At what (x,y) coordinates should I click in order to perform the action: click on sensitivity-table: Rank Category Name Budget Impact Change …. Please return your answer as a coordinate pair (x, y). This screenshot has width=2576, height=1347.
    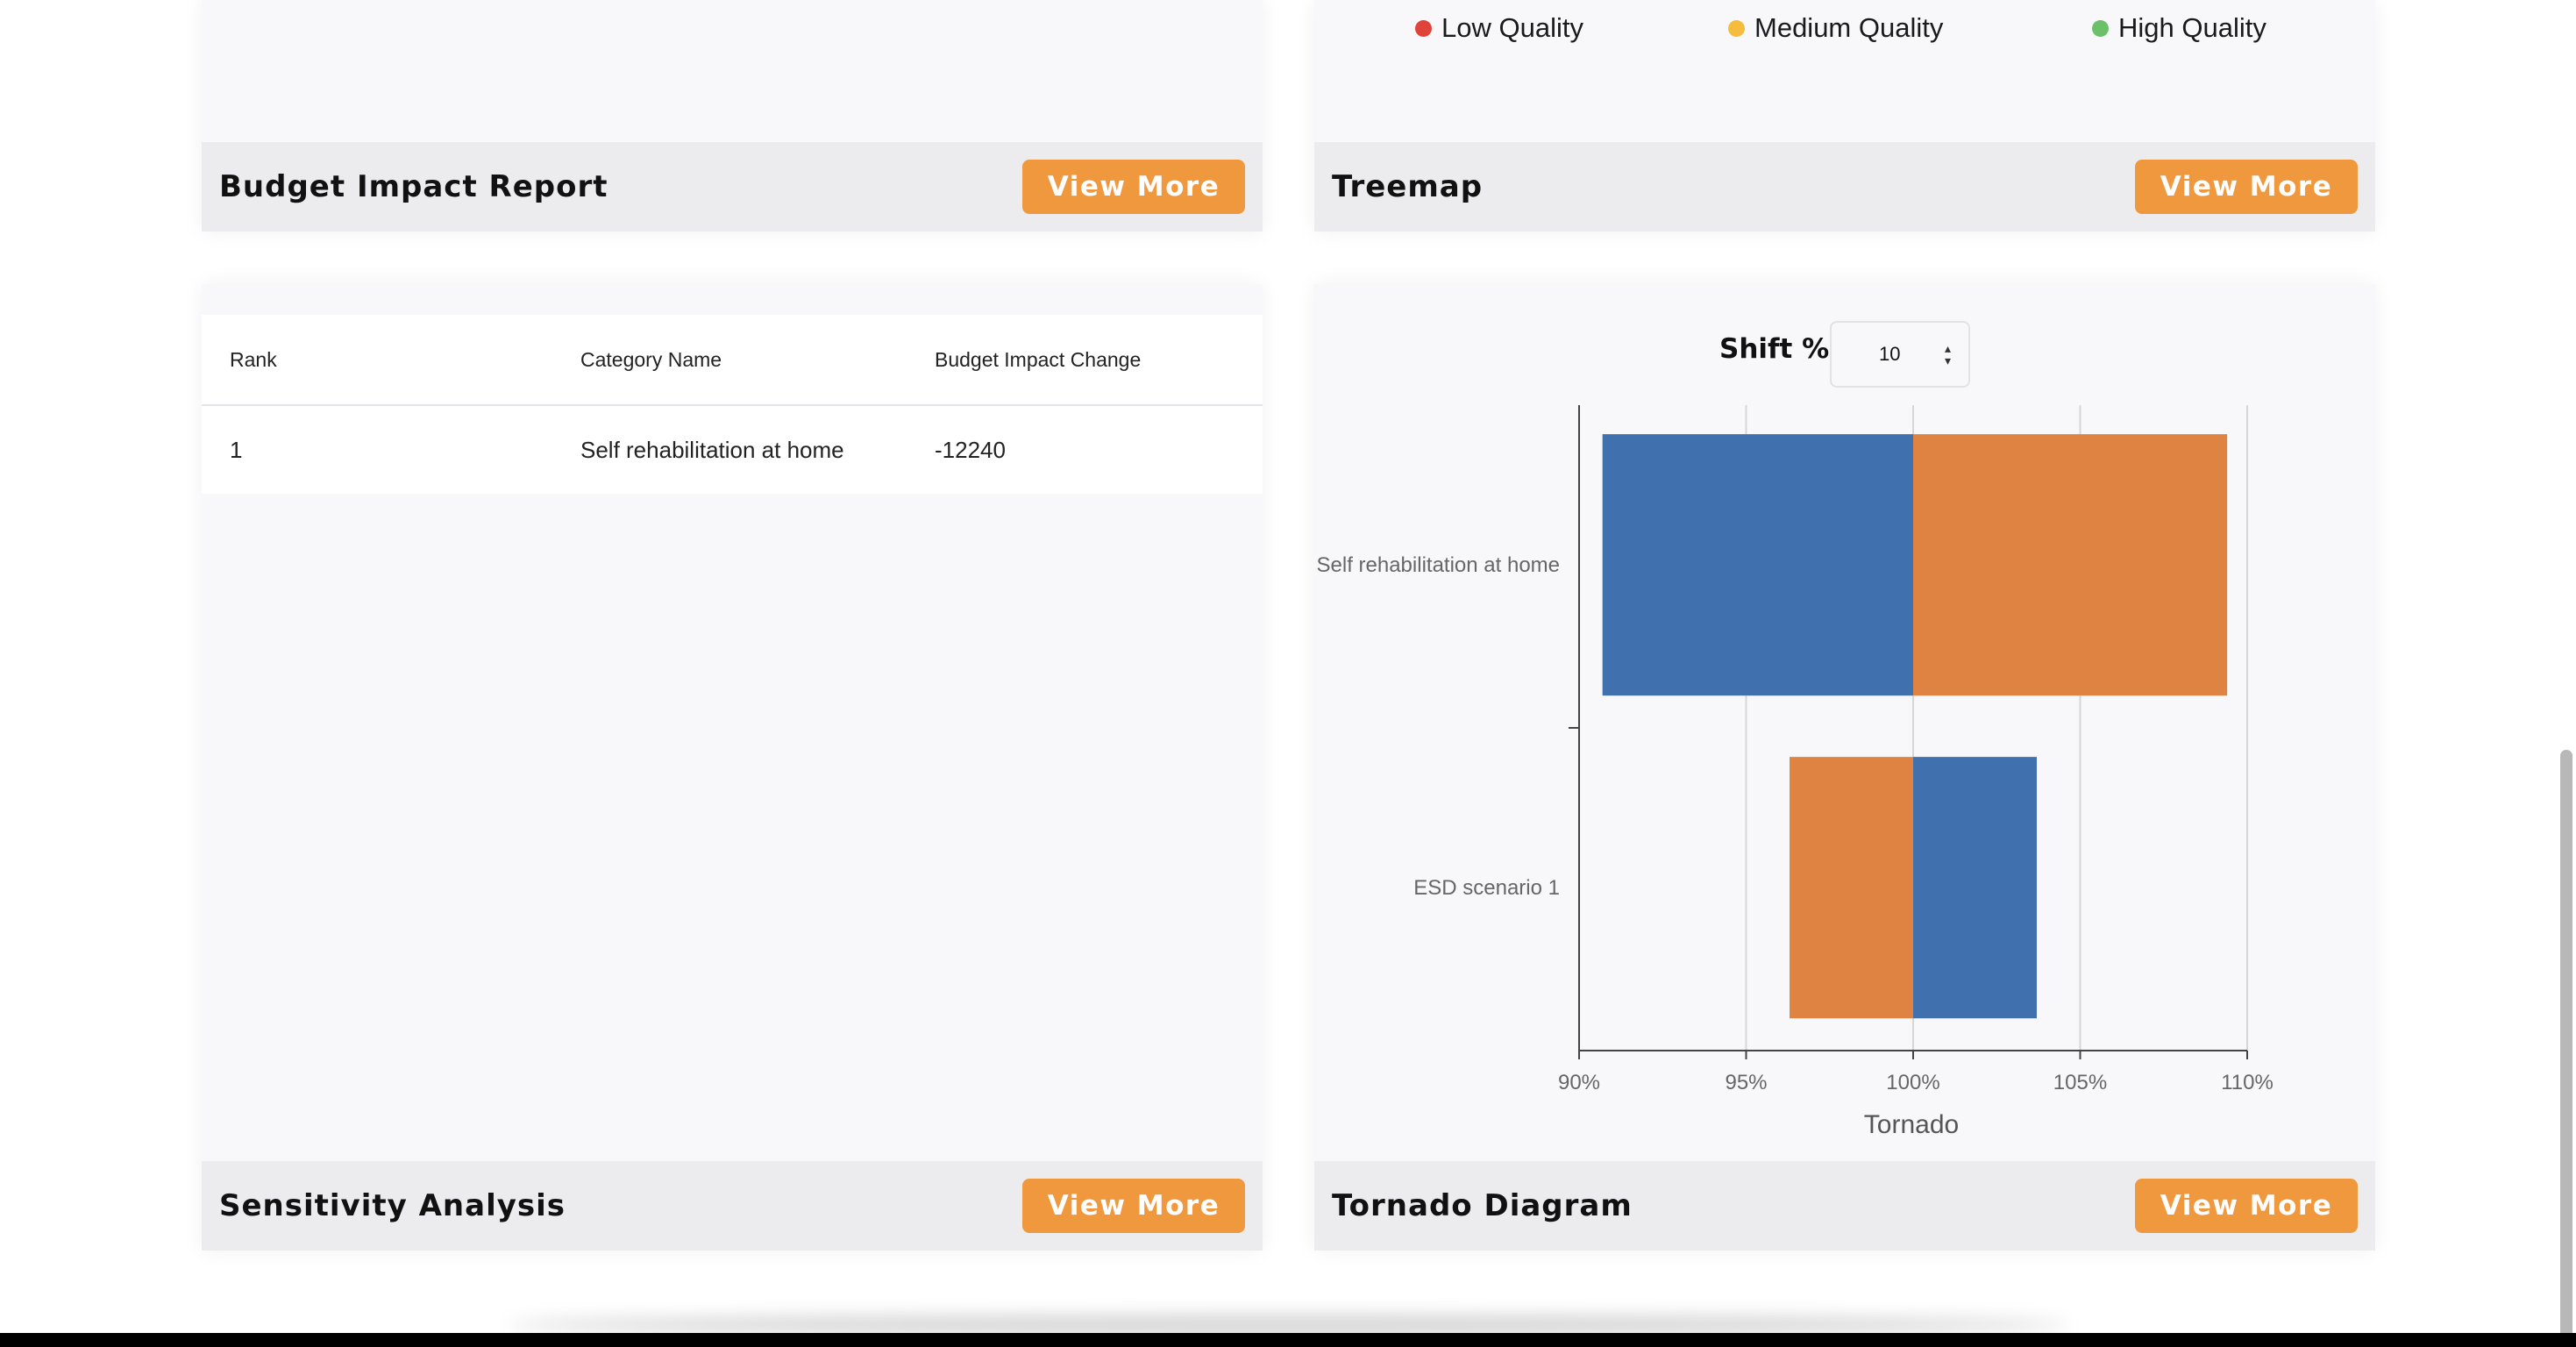
    Looking at the image, I should click on (732, 404).